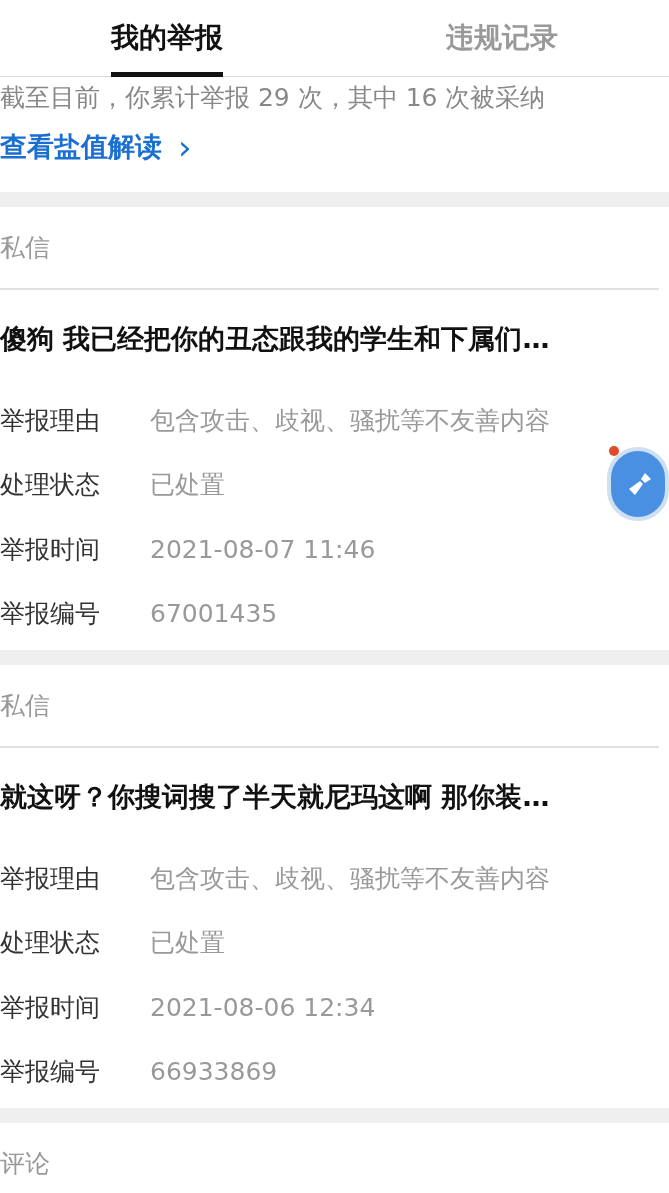  What do you see at coordinates (214, 1072) in the screenshot?
I see `field-value: 66933869` at bounding box center [214, 1072].